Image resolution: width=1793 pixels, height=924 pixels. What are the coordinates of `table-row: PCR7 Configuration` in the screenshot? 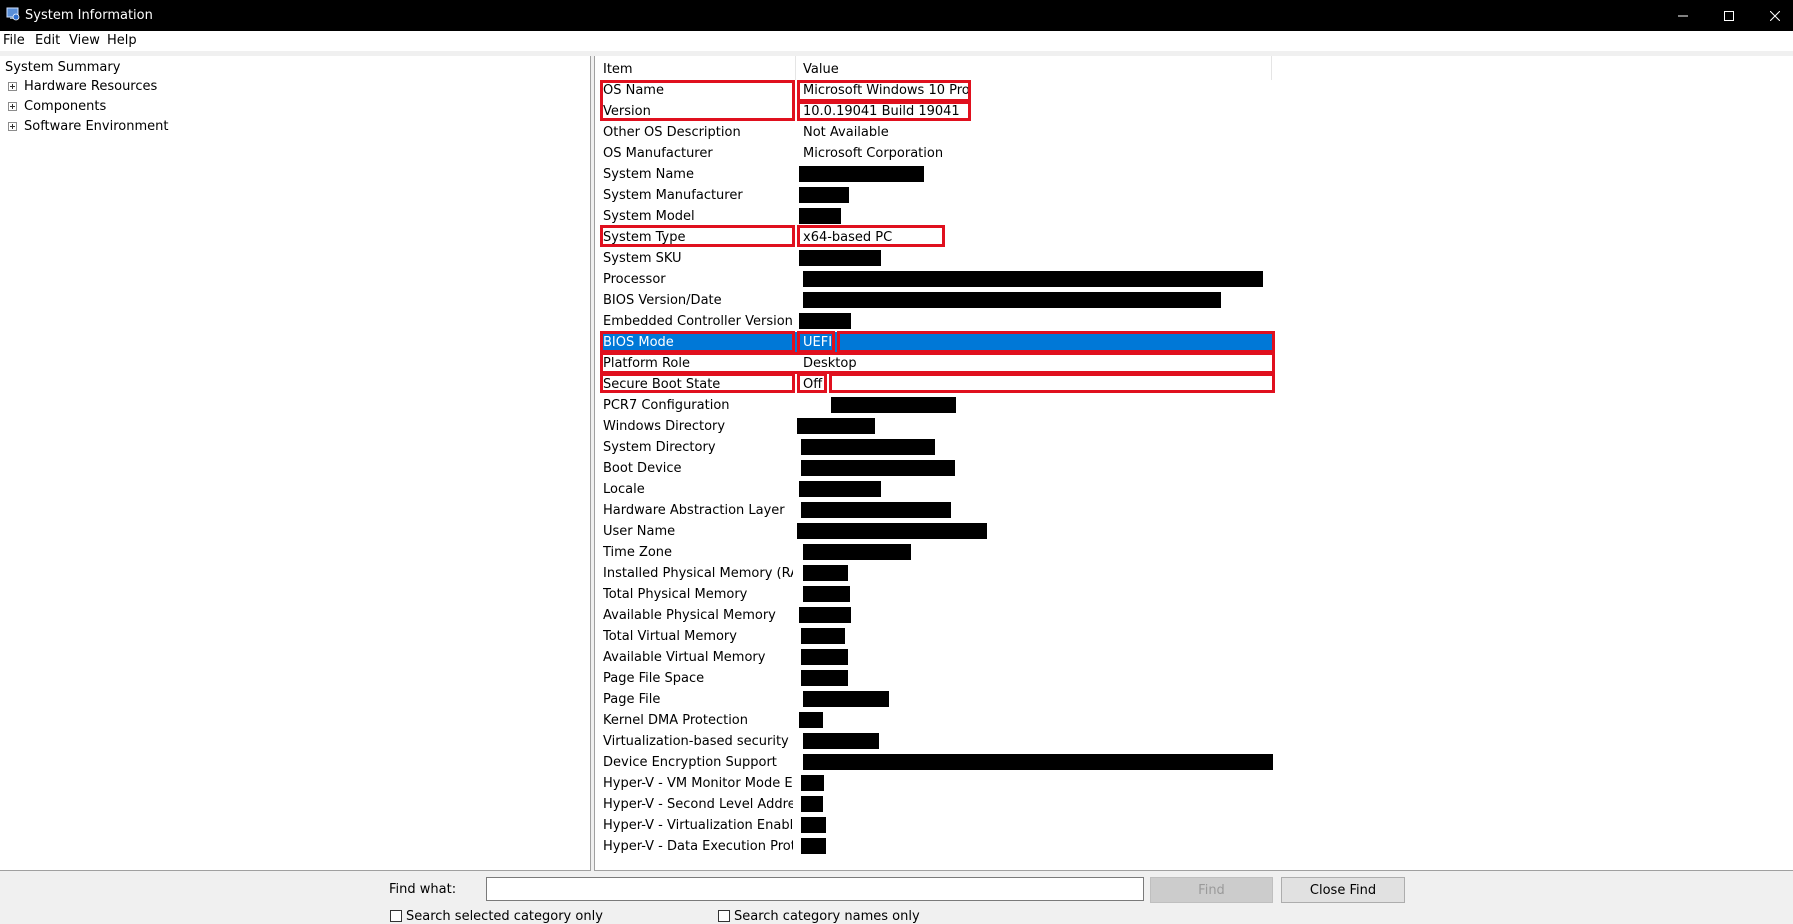 It's located at (1194, 405).